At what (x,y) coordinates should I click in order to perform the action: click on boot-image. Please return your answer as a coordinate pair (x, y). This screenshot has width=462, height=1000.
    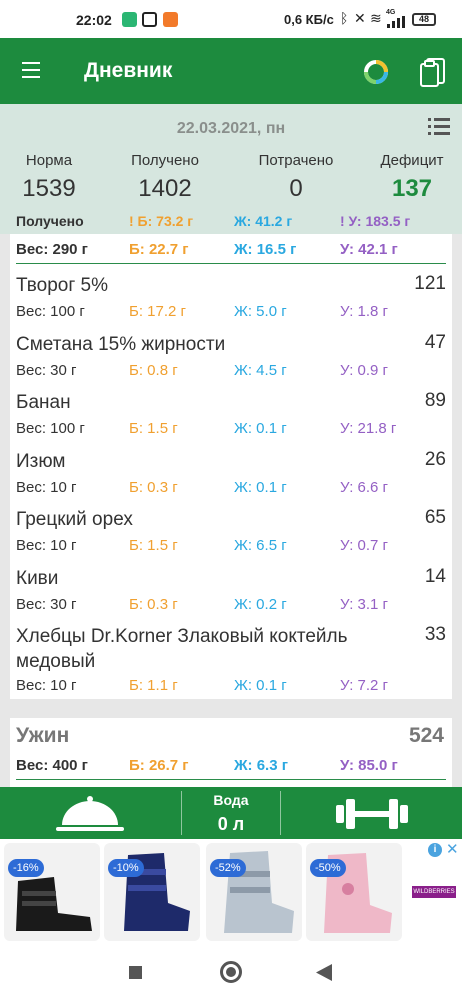
    Looking at the image, I should click on (54, 904).